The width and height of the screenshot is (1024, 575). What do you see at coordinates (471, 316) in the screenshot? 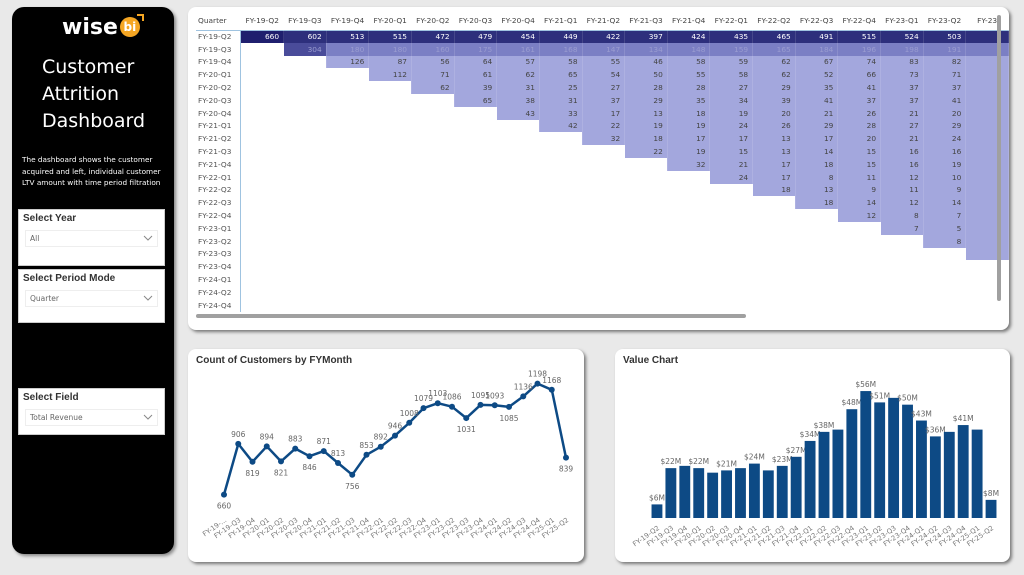
I see `horizontal-scrollbar` at bounding box center [471, 316].